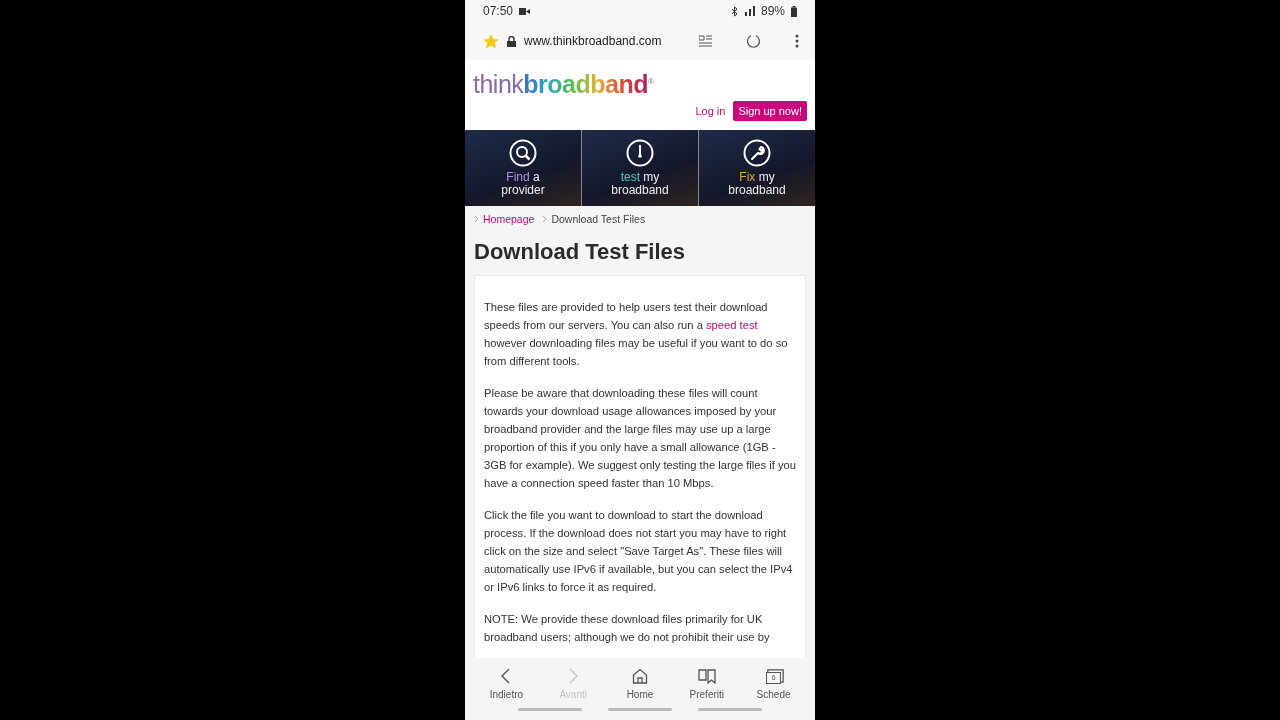  I want to click on wrench-icon, so click(757, 153).